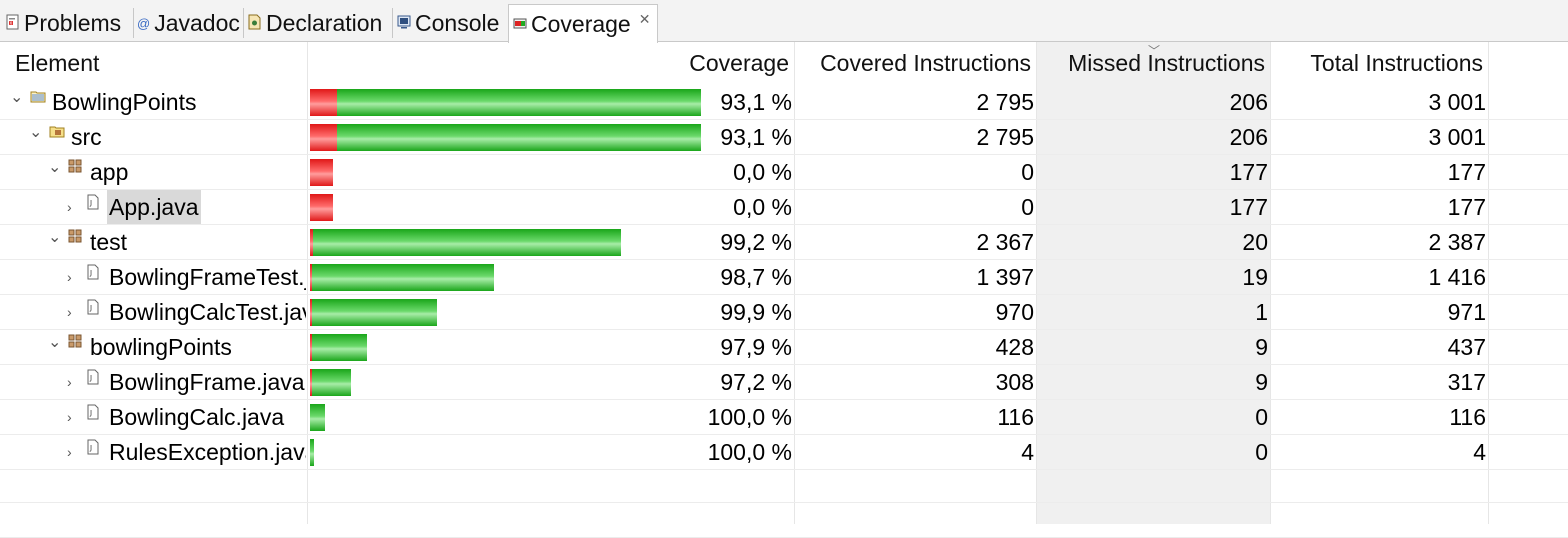  What do you see at coordinates (756, 242) in the screenshot?
I see `coverage-percent: 99,2 %` at bounding box center [756, 242].